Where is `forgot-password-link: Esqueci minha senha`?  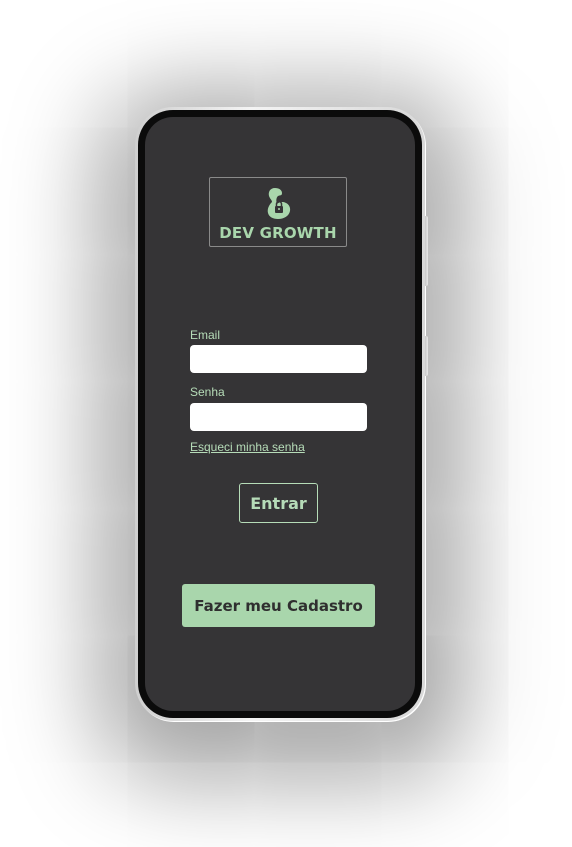 forgot-password-link: Esqueci minha senha is located at coordinates (247, 447).